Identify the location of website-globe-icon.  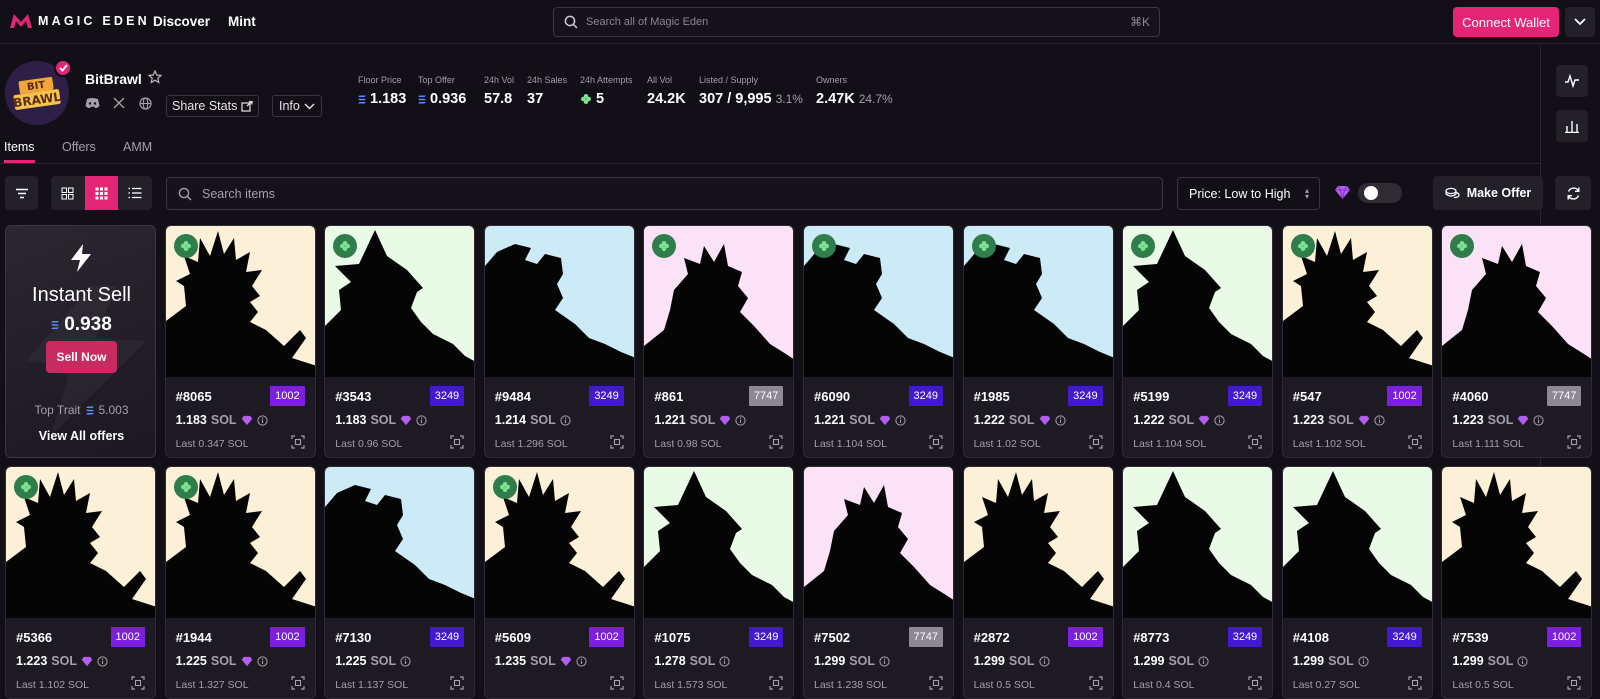
(145, 103).